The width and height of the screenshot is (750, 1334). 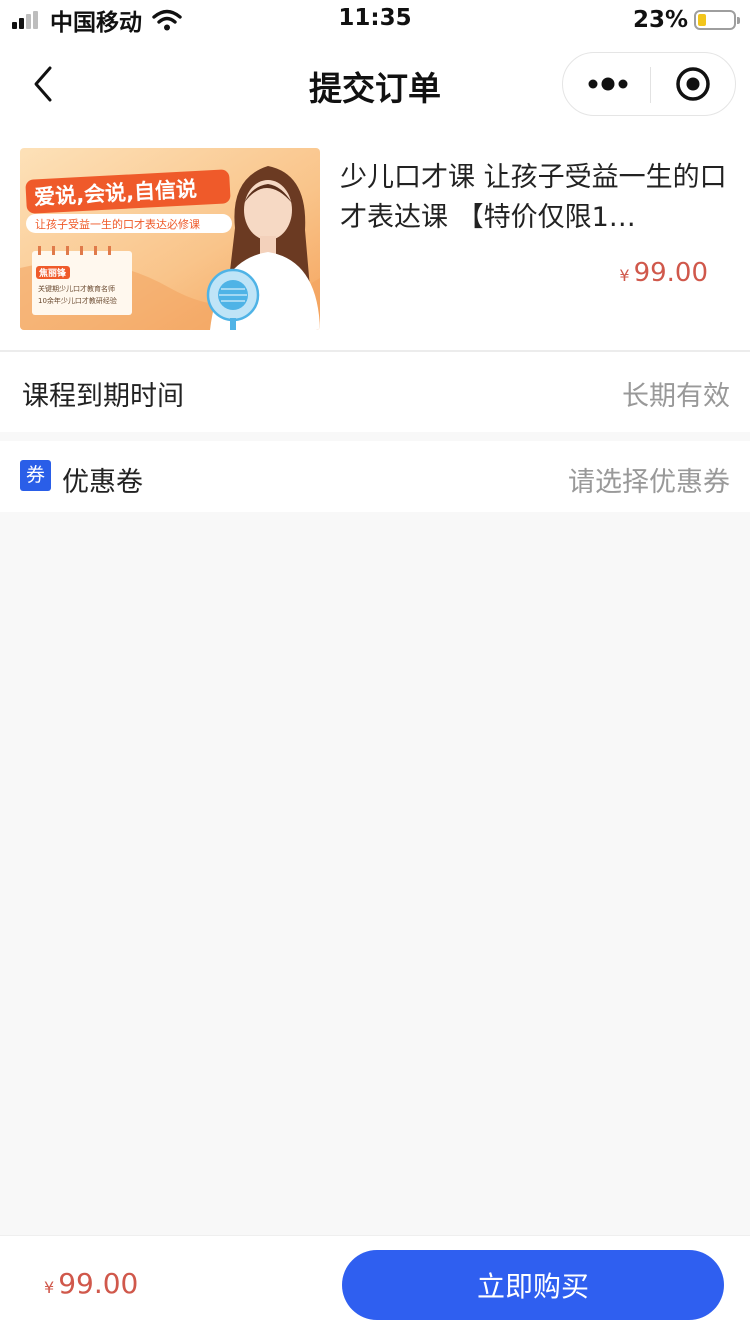 I want to click on coupon-select: 请选择优惠券, so click(x=649, y=479).